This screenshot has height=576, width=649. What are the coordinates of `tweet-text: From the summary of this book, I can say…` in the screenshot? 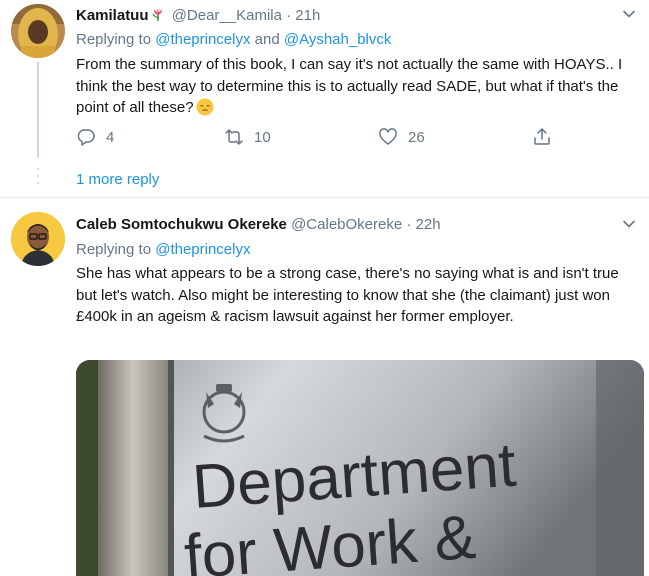 It's located at (356, 86).